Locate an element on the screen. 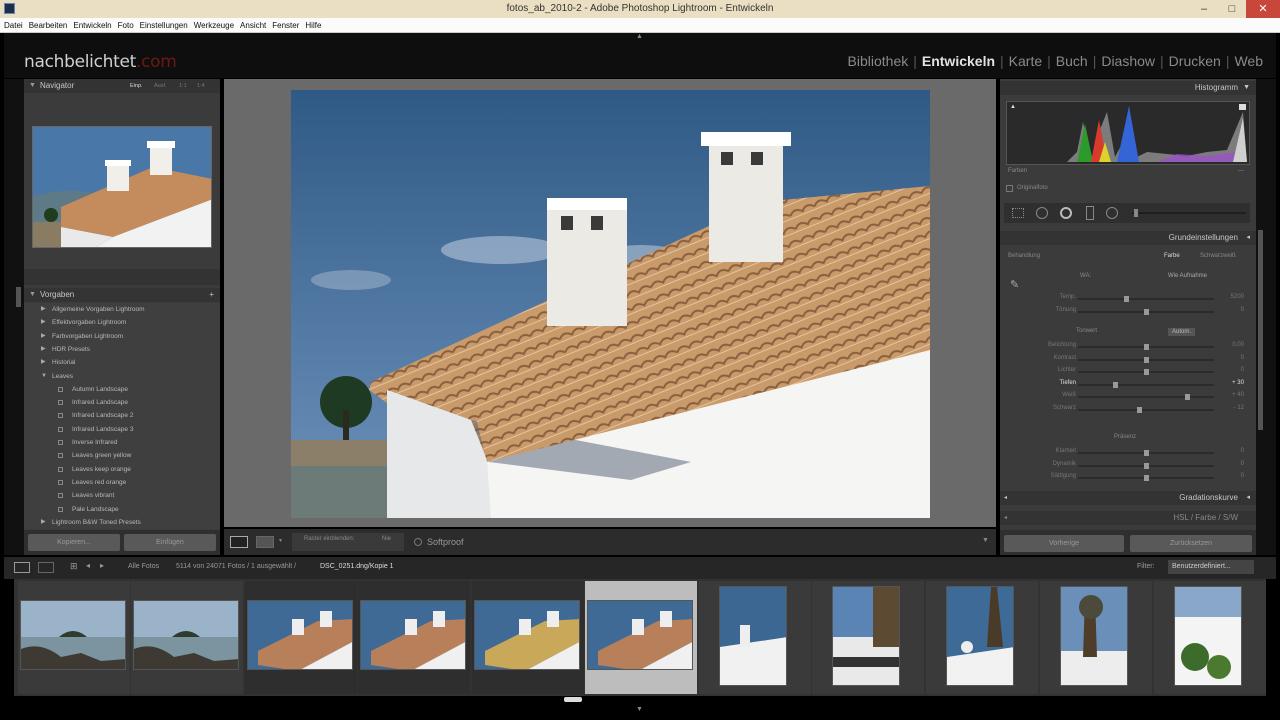 Image resolution: width=1280 pixels, height=720 pixels. preset-item: Pale Landscape is located at coordinates (122, 509).